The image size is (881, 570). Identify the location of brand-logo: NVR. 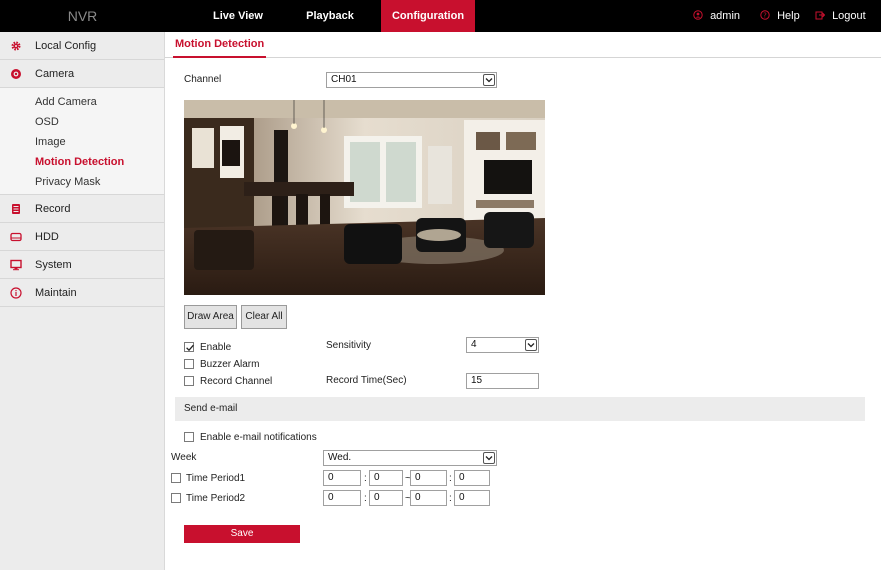
(82, 16).